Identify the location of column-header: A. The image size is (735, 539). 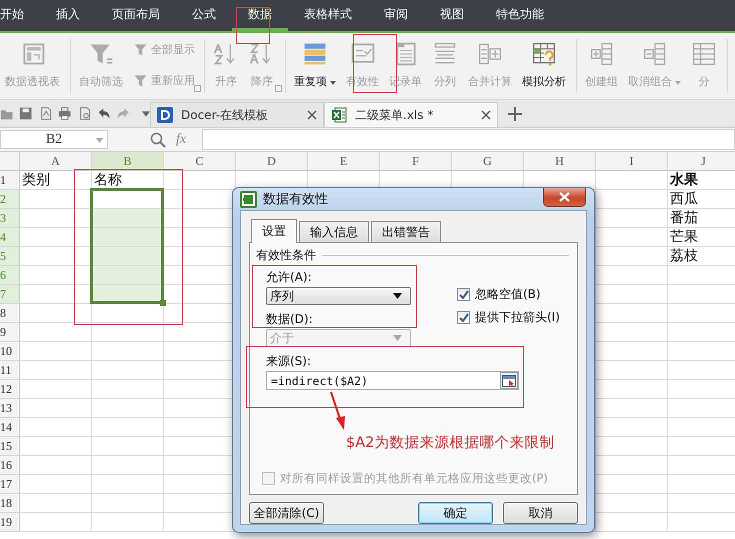
(56, 161).